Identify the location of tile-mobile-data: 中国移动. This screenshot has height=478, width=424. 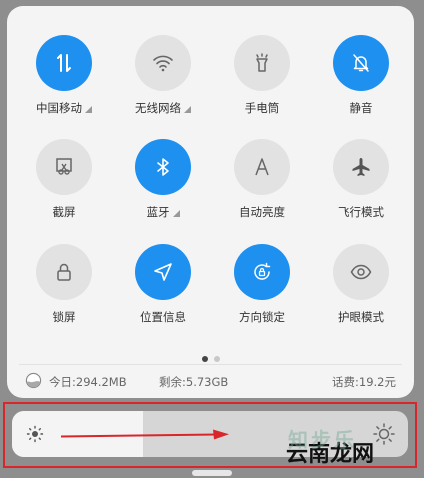
(64, 75).